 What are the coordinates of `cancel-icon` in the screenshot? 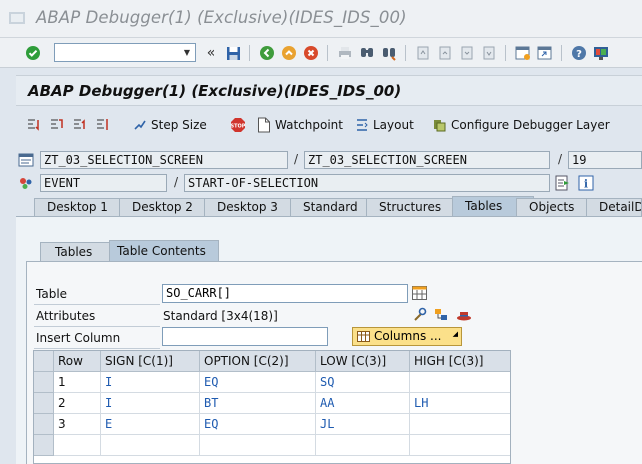 It's located at (311, 53).